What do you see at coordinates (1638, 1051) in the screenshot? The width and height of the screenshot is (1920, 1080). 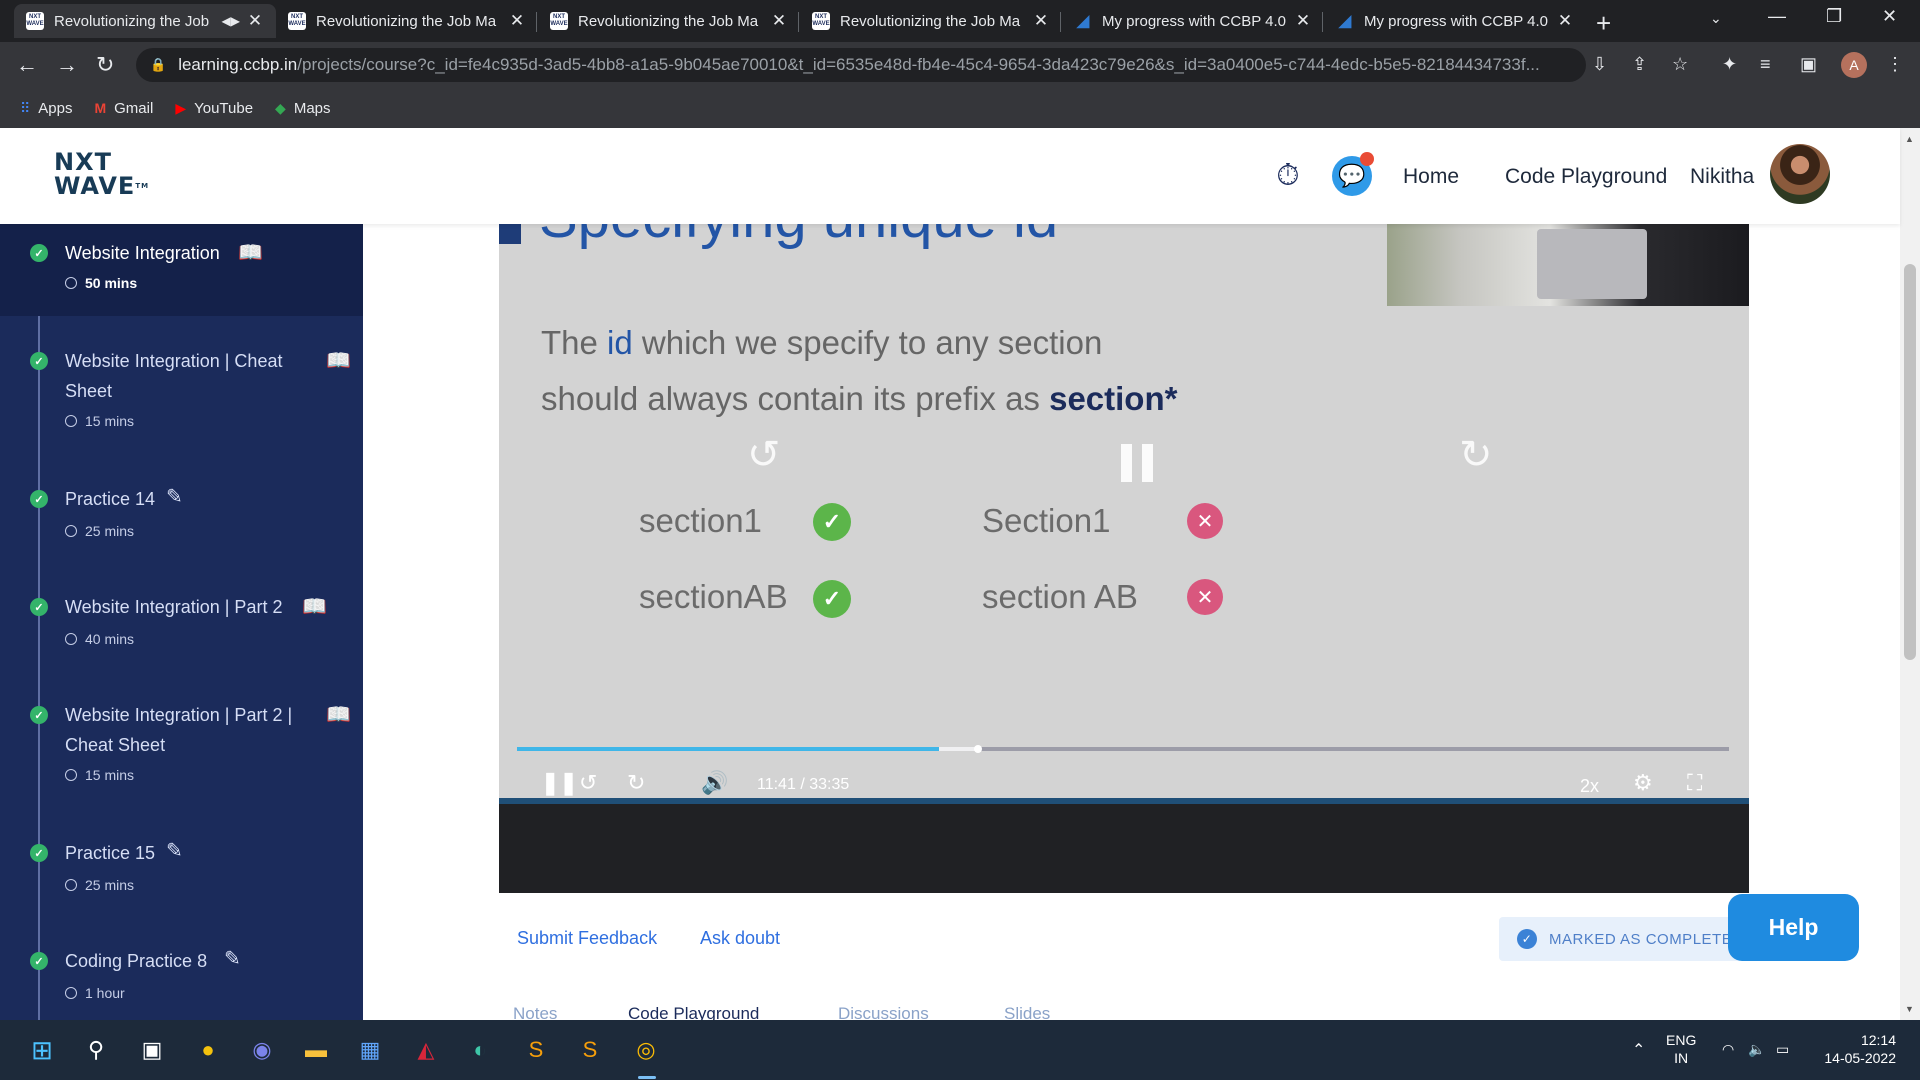 I see `tray-expand-icon: ⌃` at bounding box center [1638, 1051].